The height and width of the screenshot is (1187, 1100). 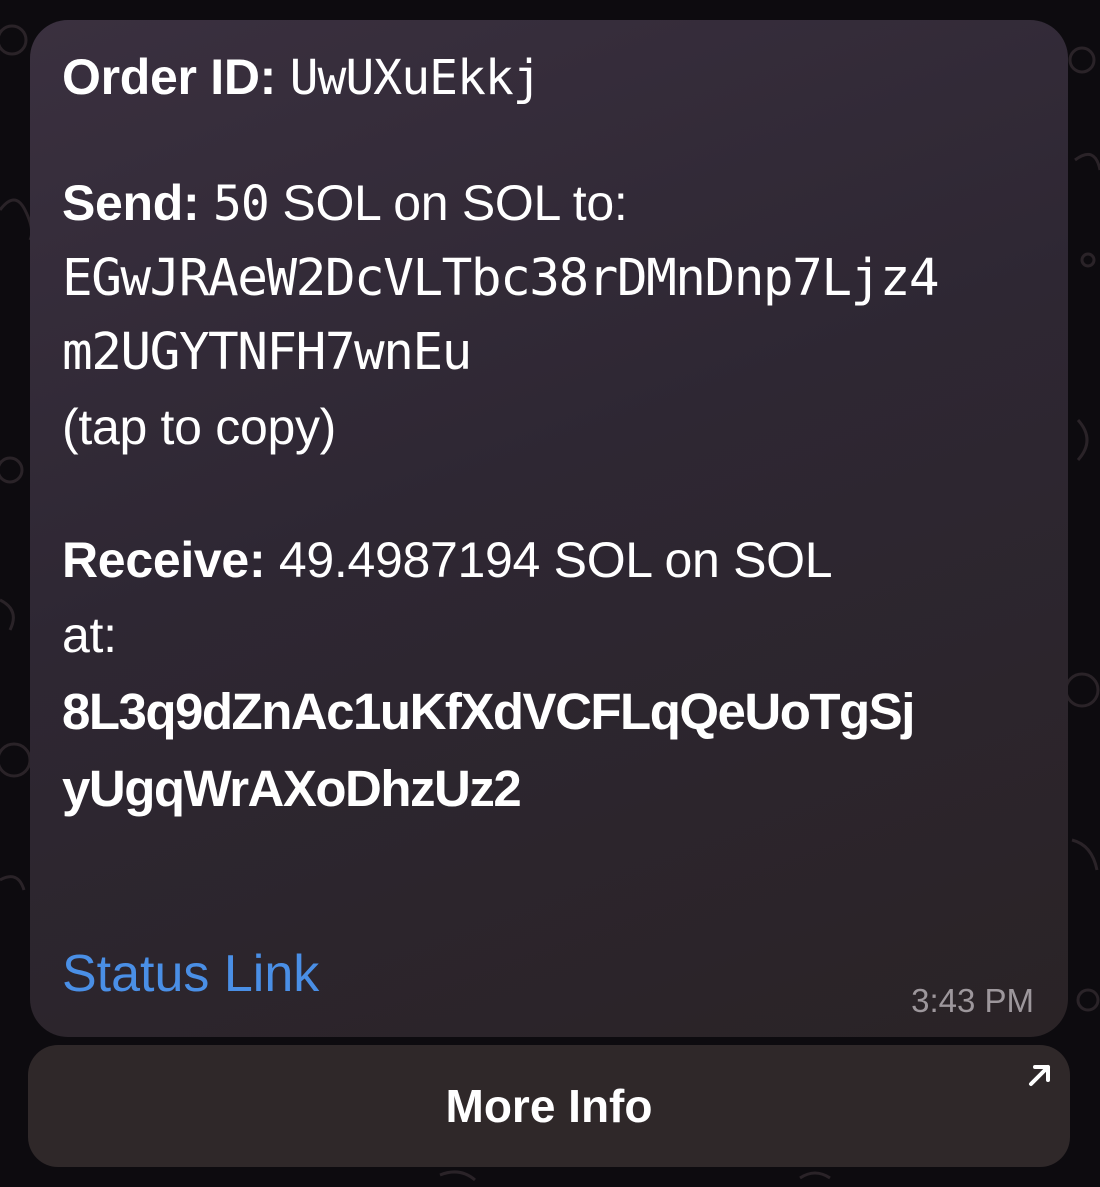 I want to click on send-amount: 50, so click(x=241, y=204).